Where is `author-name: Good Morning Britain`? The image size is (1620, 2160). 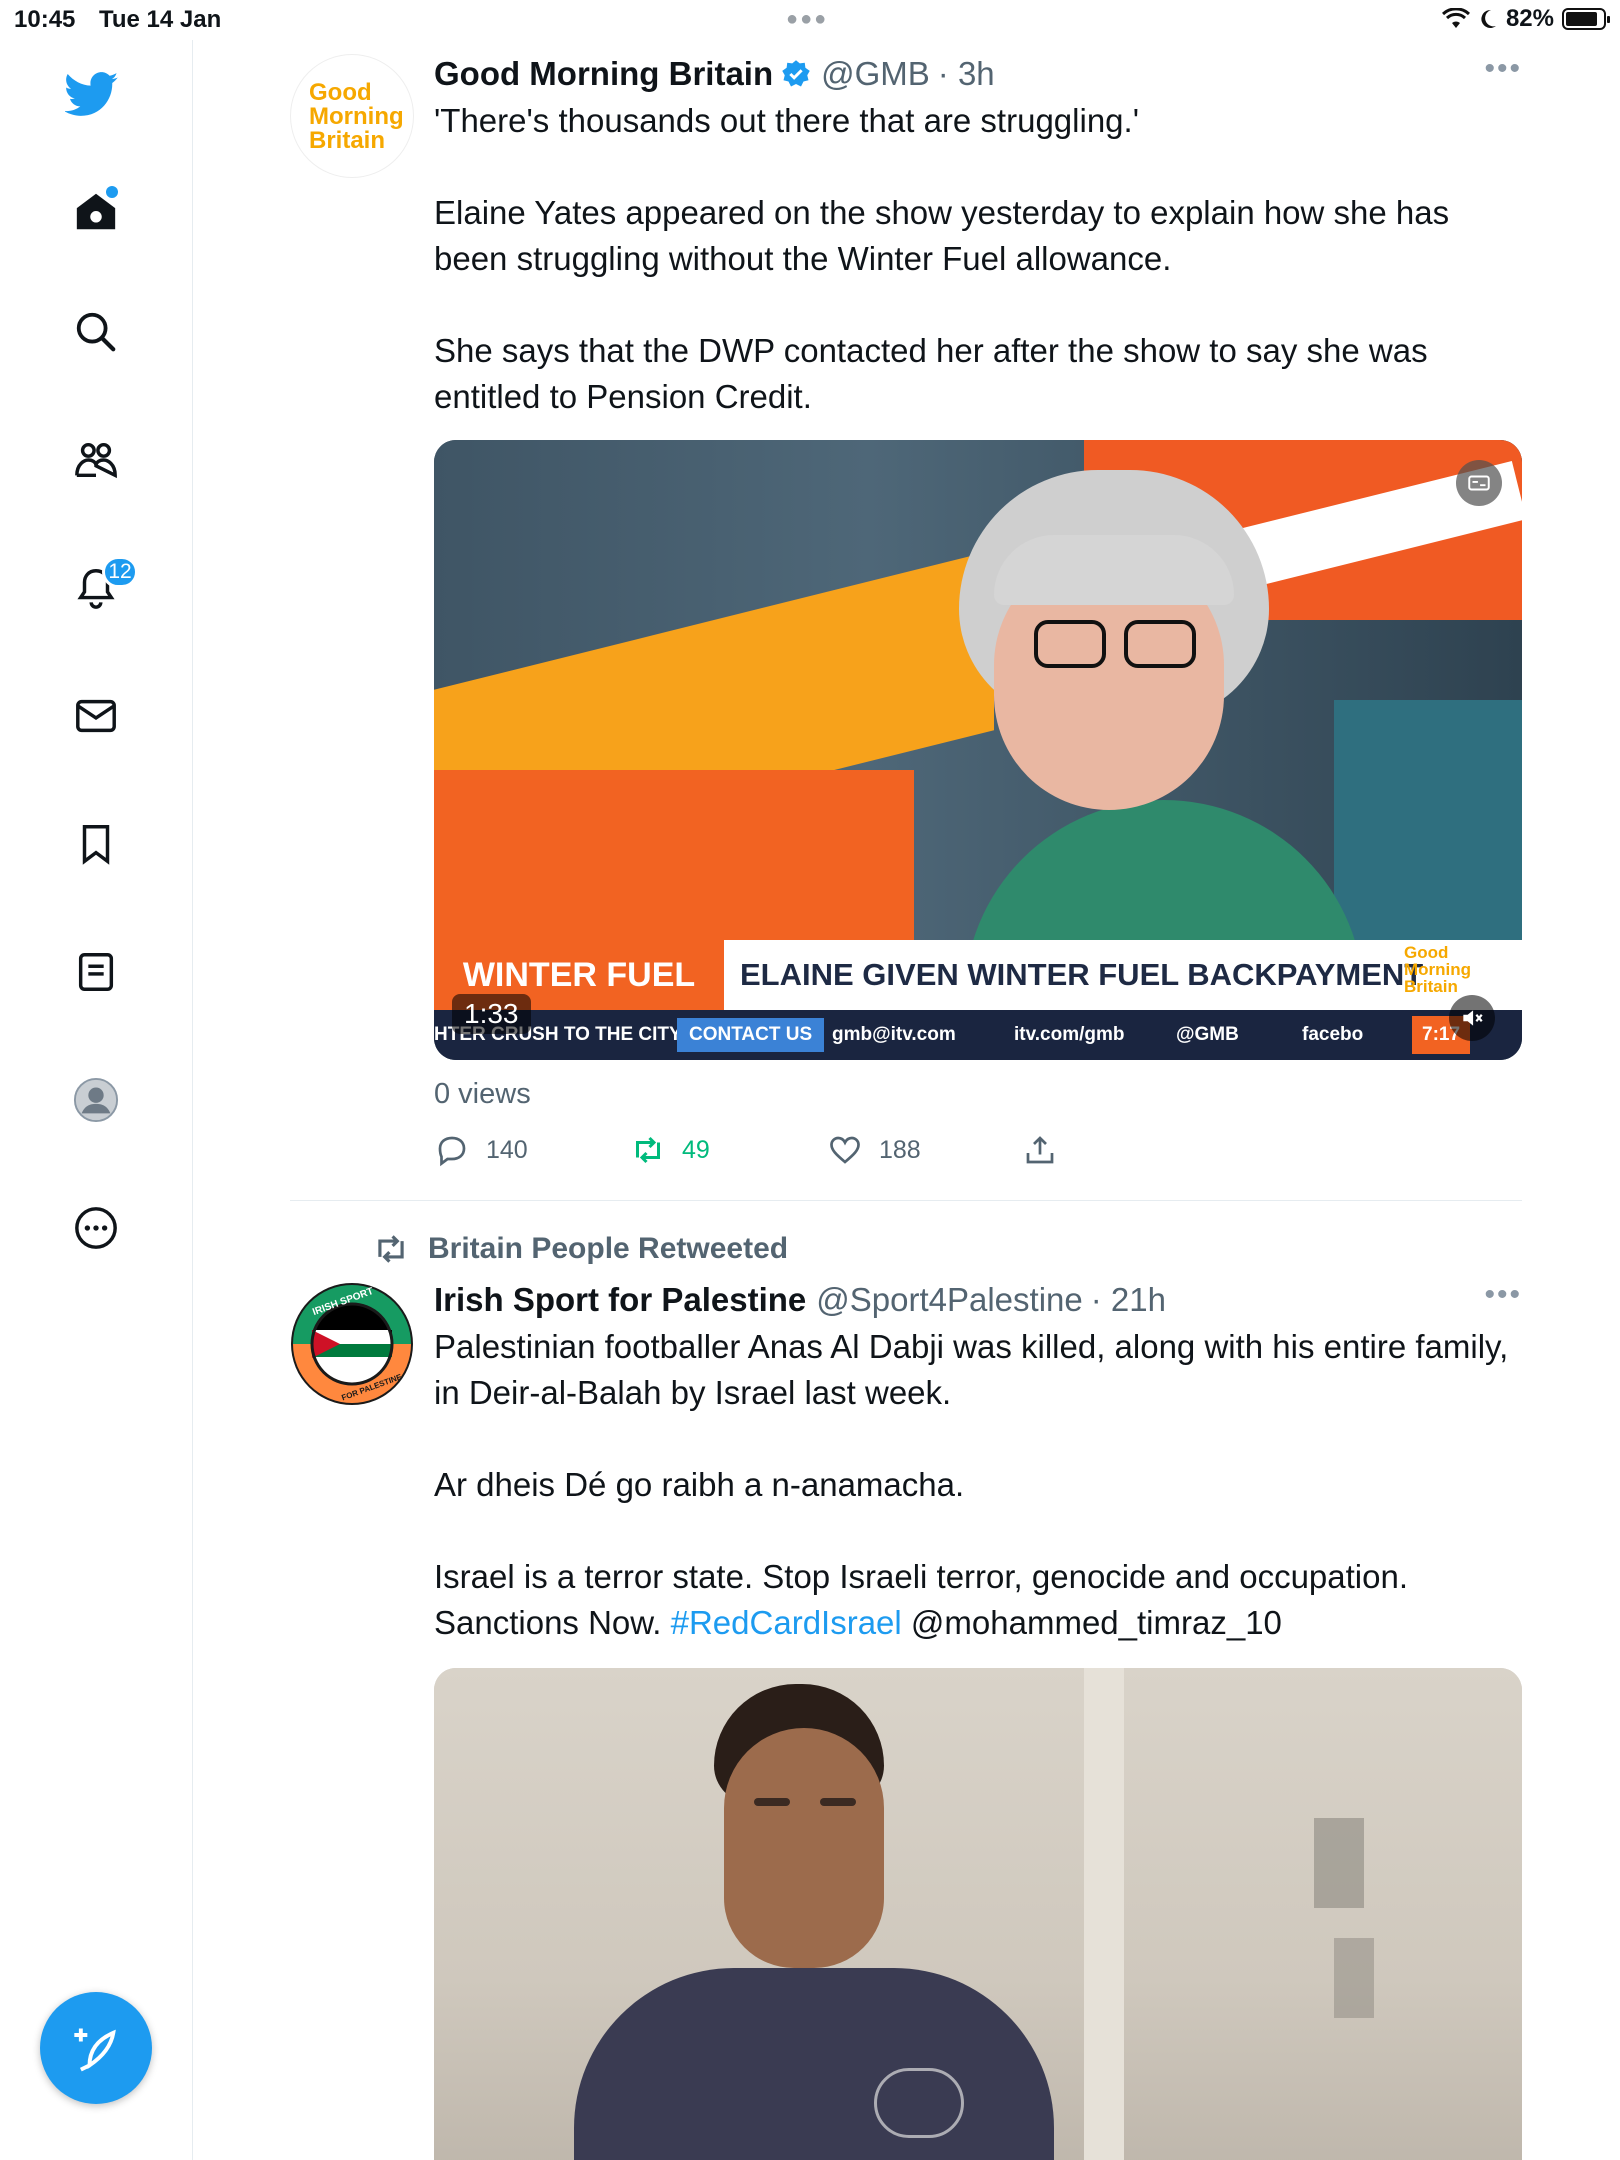
author-name: Good Morning Britain is located at coordinates (603, 74).